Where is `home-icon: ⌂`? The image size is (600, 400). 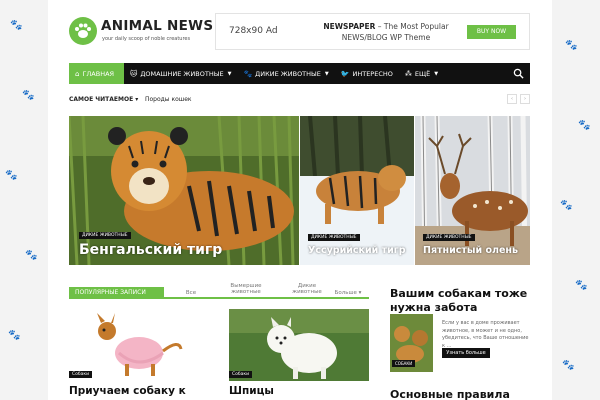 home-icon: ⌂ is located at coordinates (77, 73).